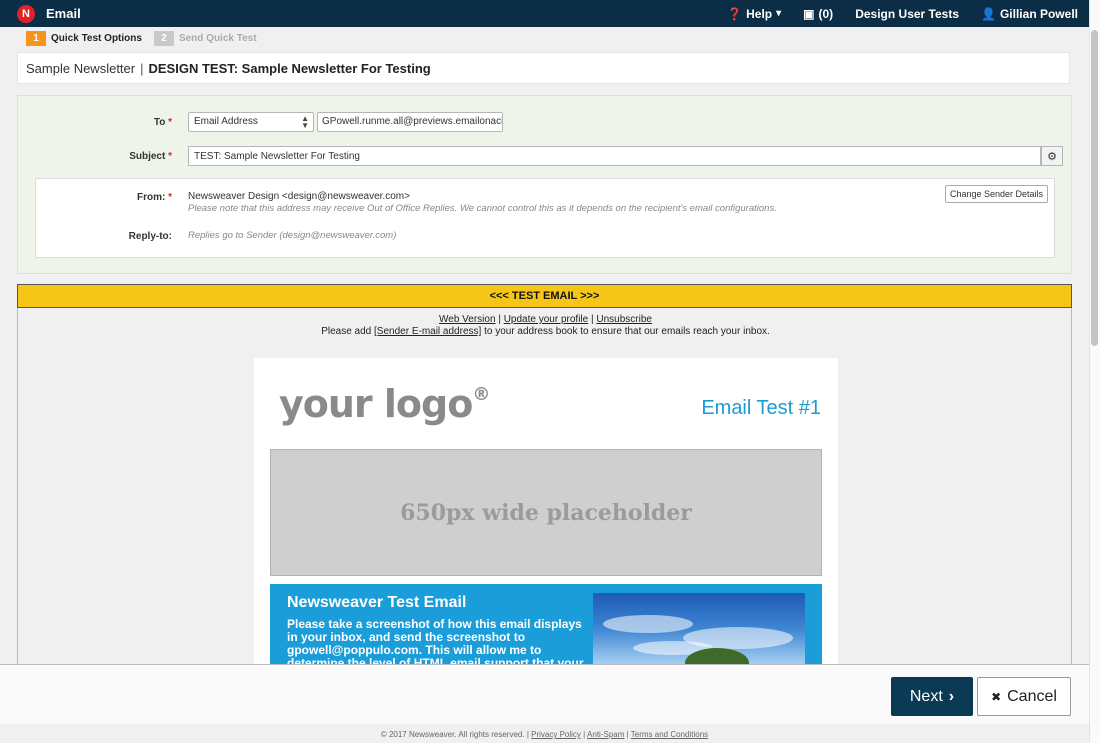 This screenshot has height=743, width=1100. I want to click on action-bar: Next › ✖ Cancel, so click(544, 694).